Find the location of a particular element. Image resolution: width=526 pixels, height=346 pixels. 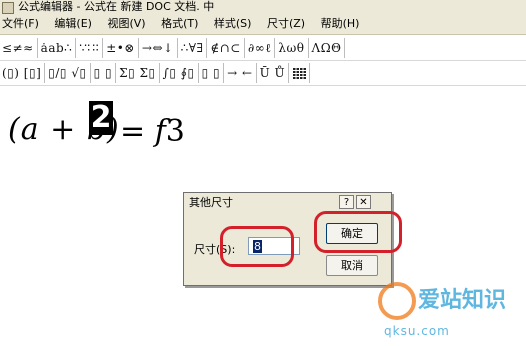

close-button: ✕ is located at coordinates (363, 202).